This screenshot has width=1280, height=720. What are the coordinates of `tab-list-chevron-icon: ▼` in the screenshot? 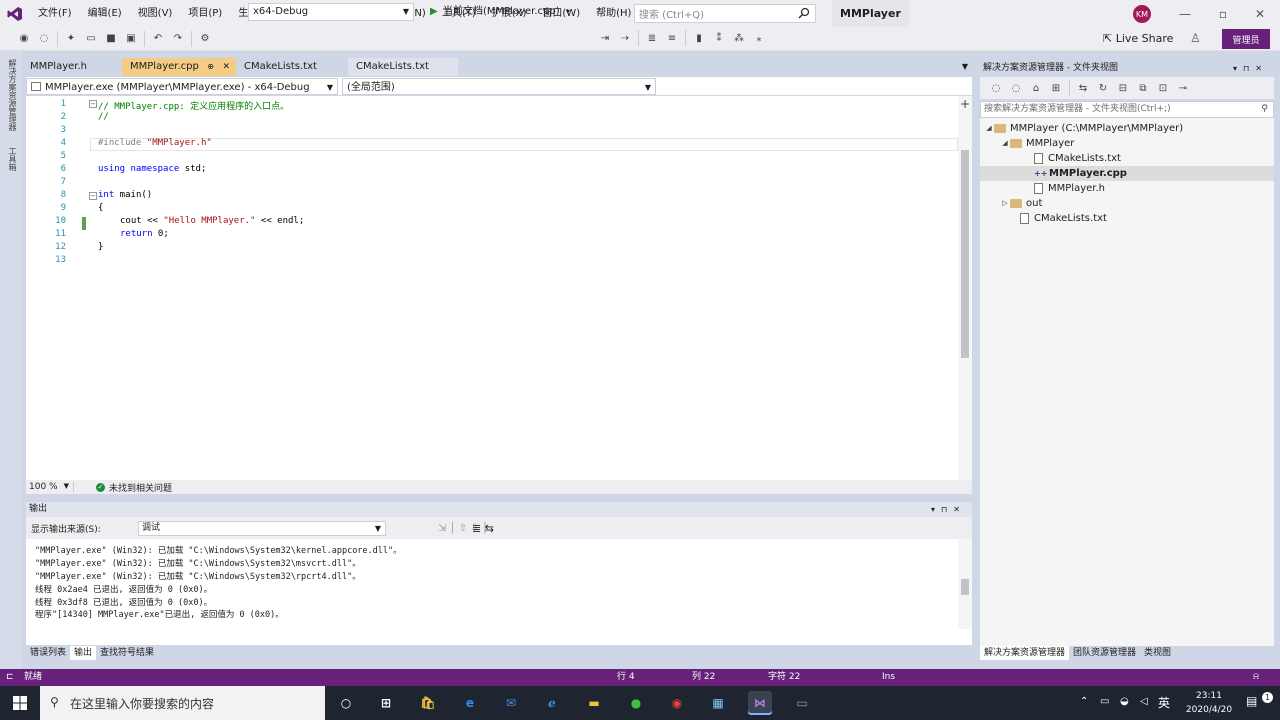 It's located at (965, 67).